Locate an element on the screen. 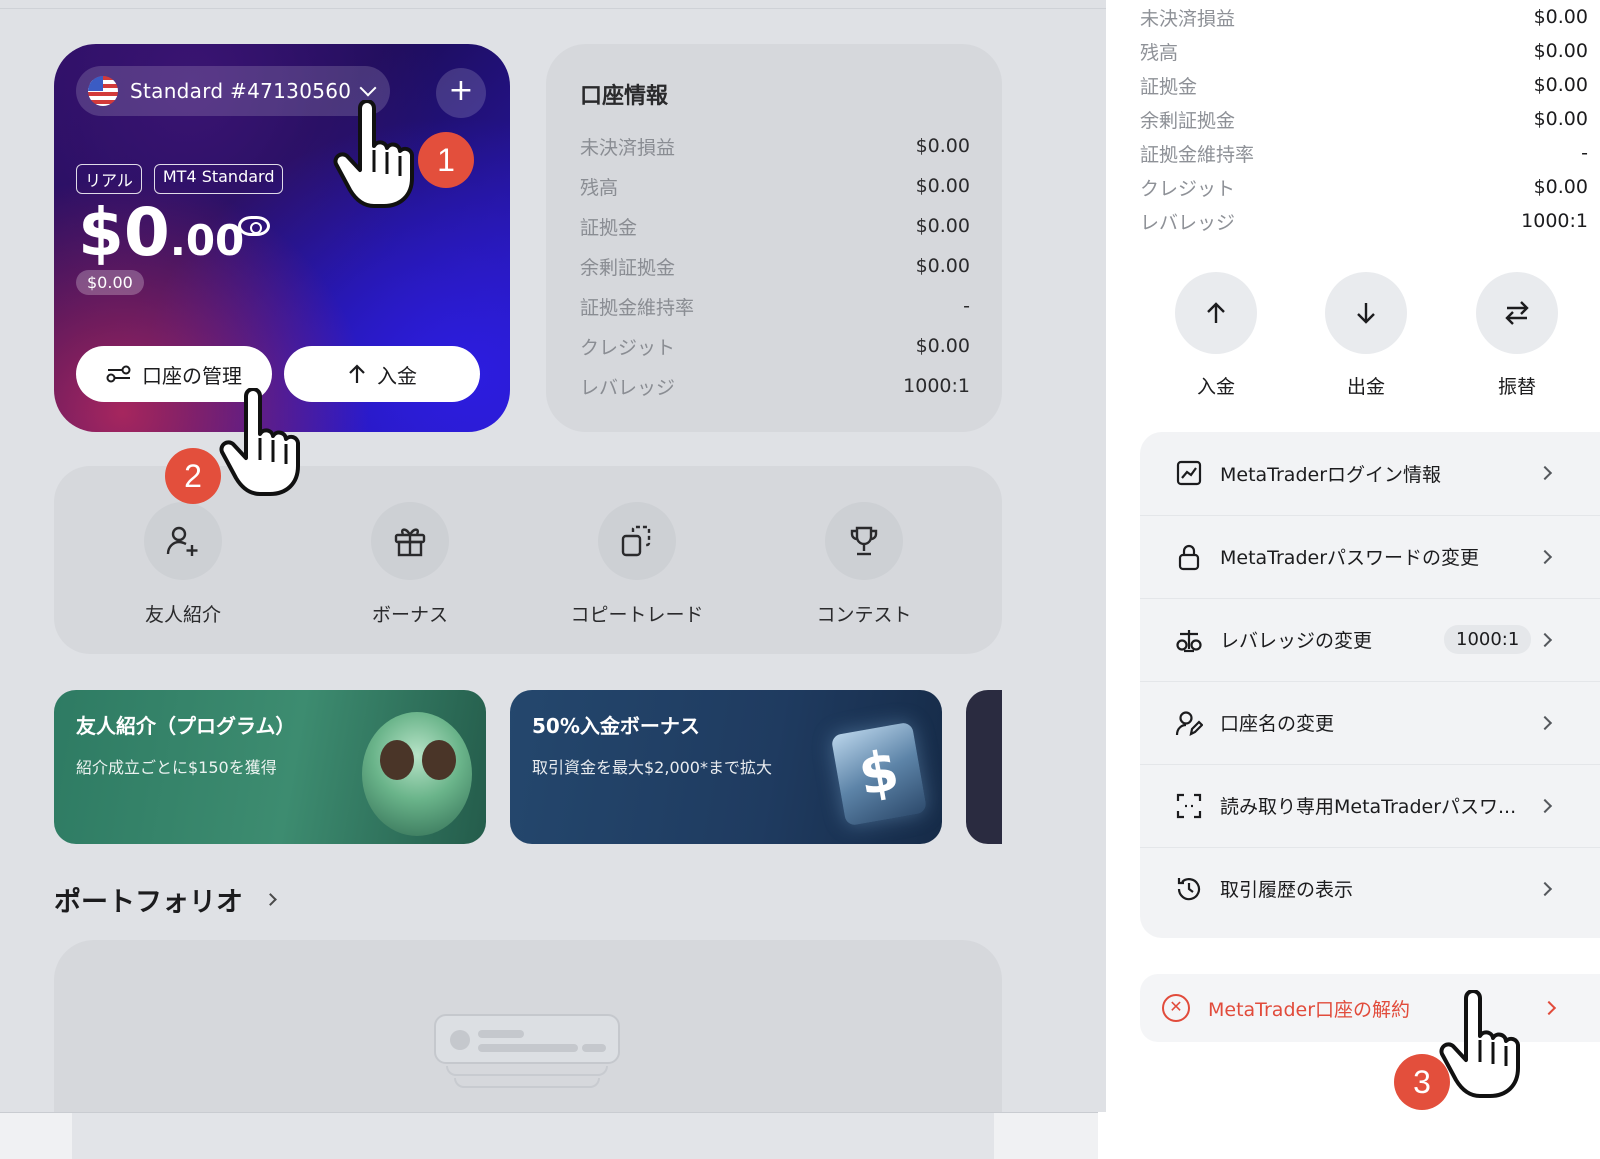 Image resolution: width=1600 pixels, height=1159 pixels. close-account-label: MetaTrader口座の解約 is located at coordinates (1309, 1009).